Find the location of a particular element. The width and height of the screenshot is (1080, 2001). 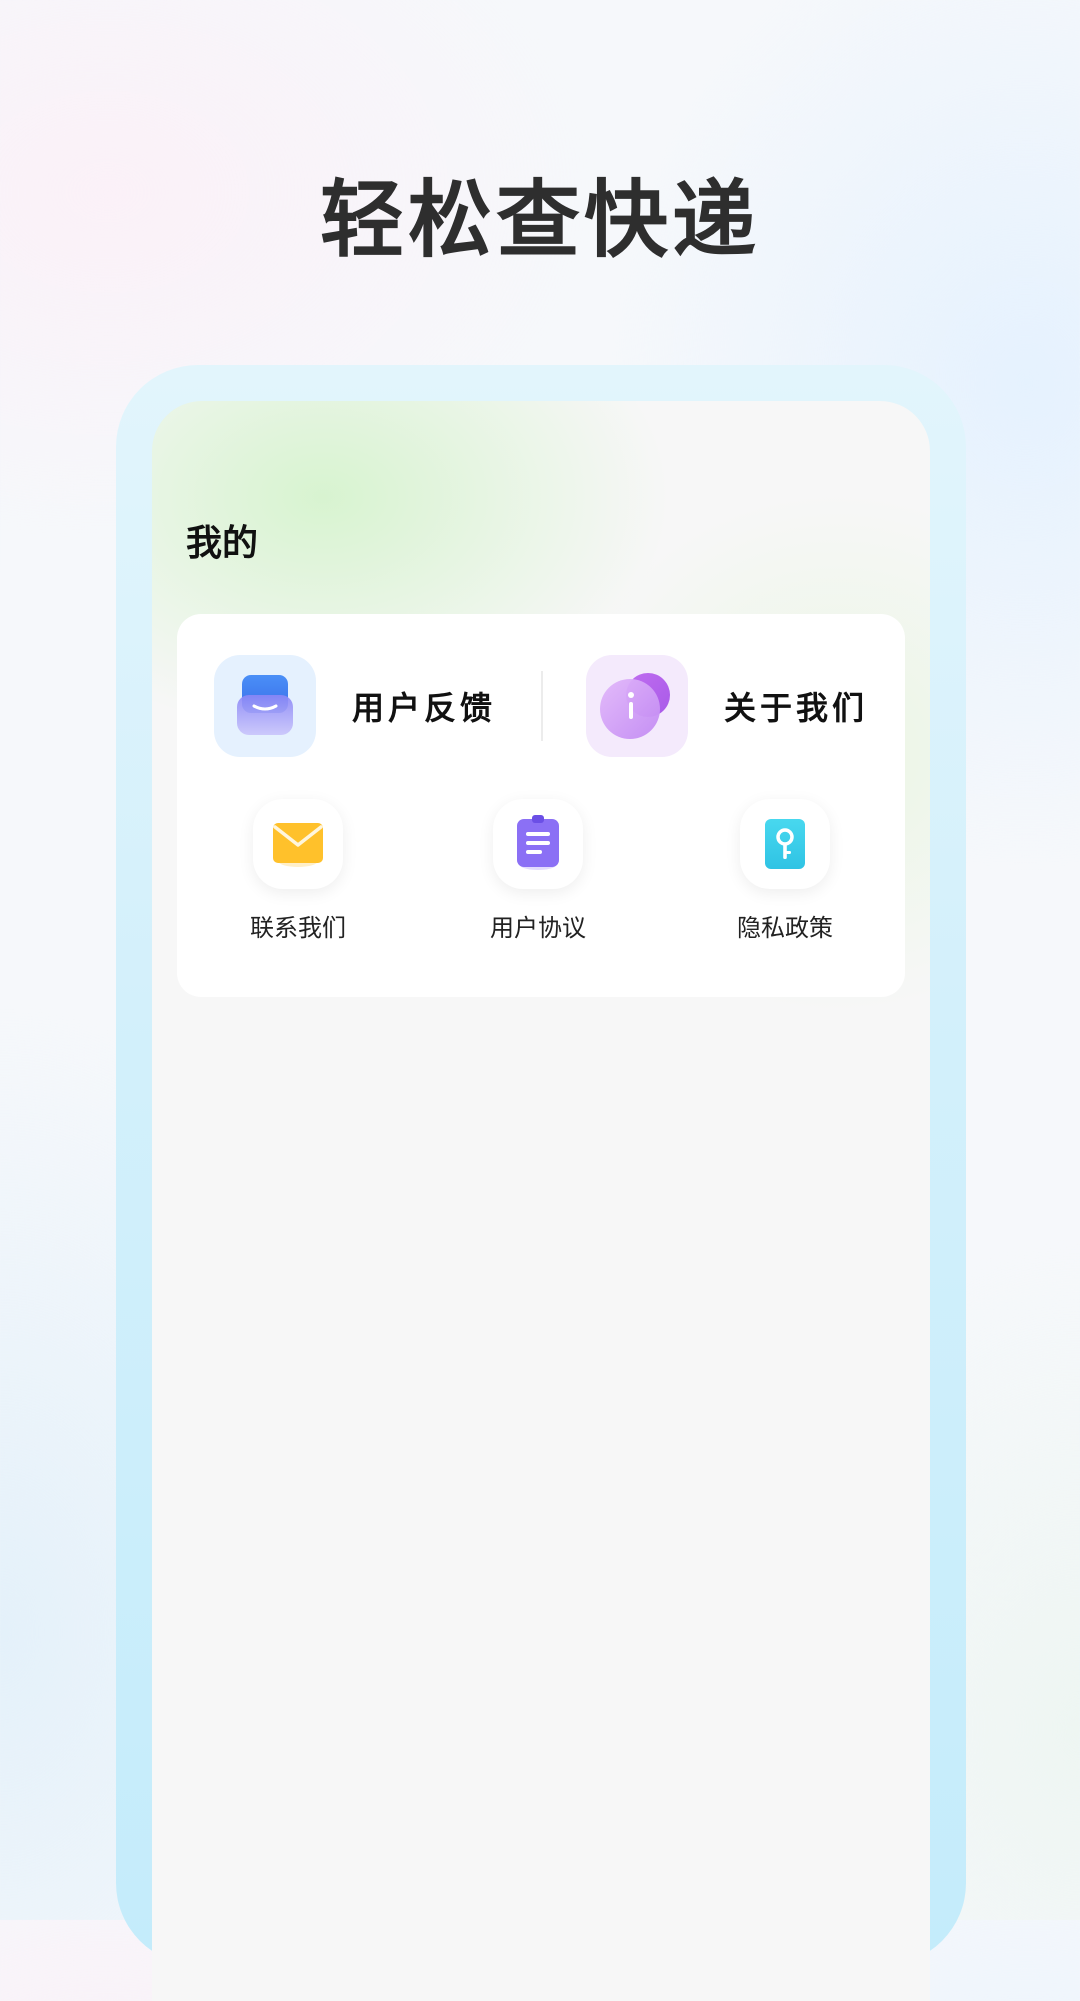

page-title: 我的 is located at coordinates (222, 543).